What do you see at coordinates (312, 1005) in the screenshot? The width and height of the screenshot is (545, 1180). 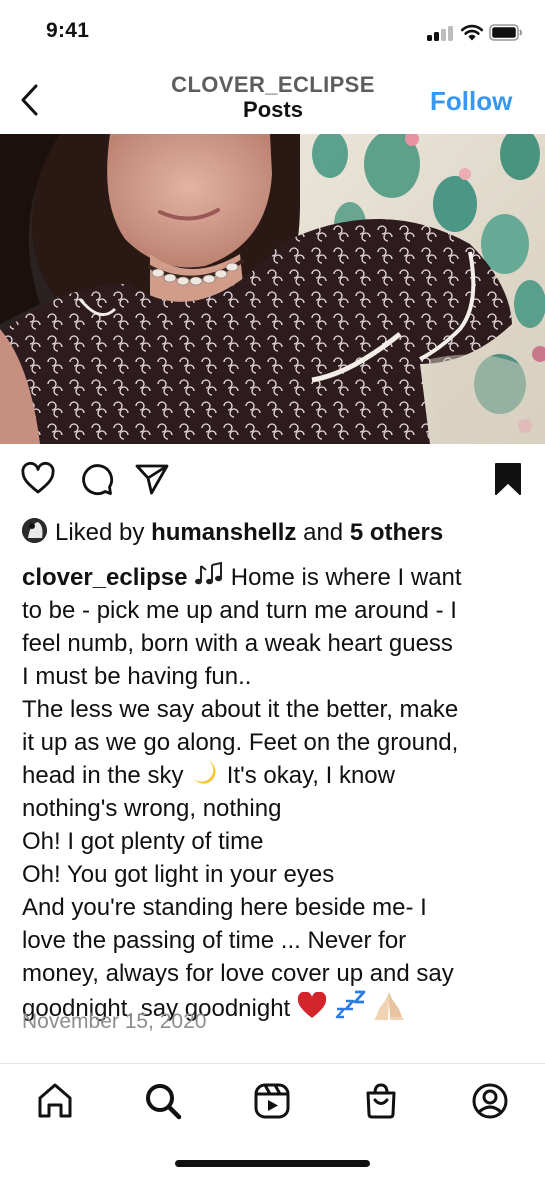 I see `red-heart-icon` at bounding box center [312, 1005].